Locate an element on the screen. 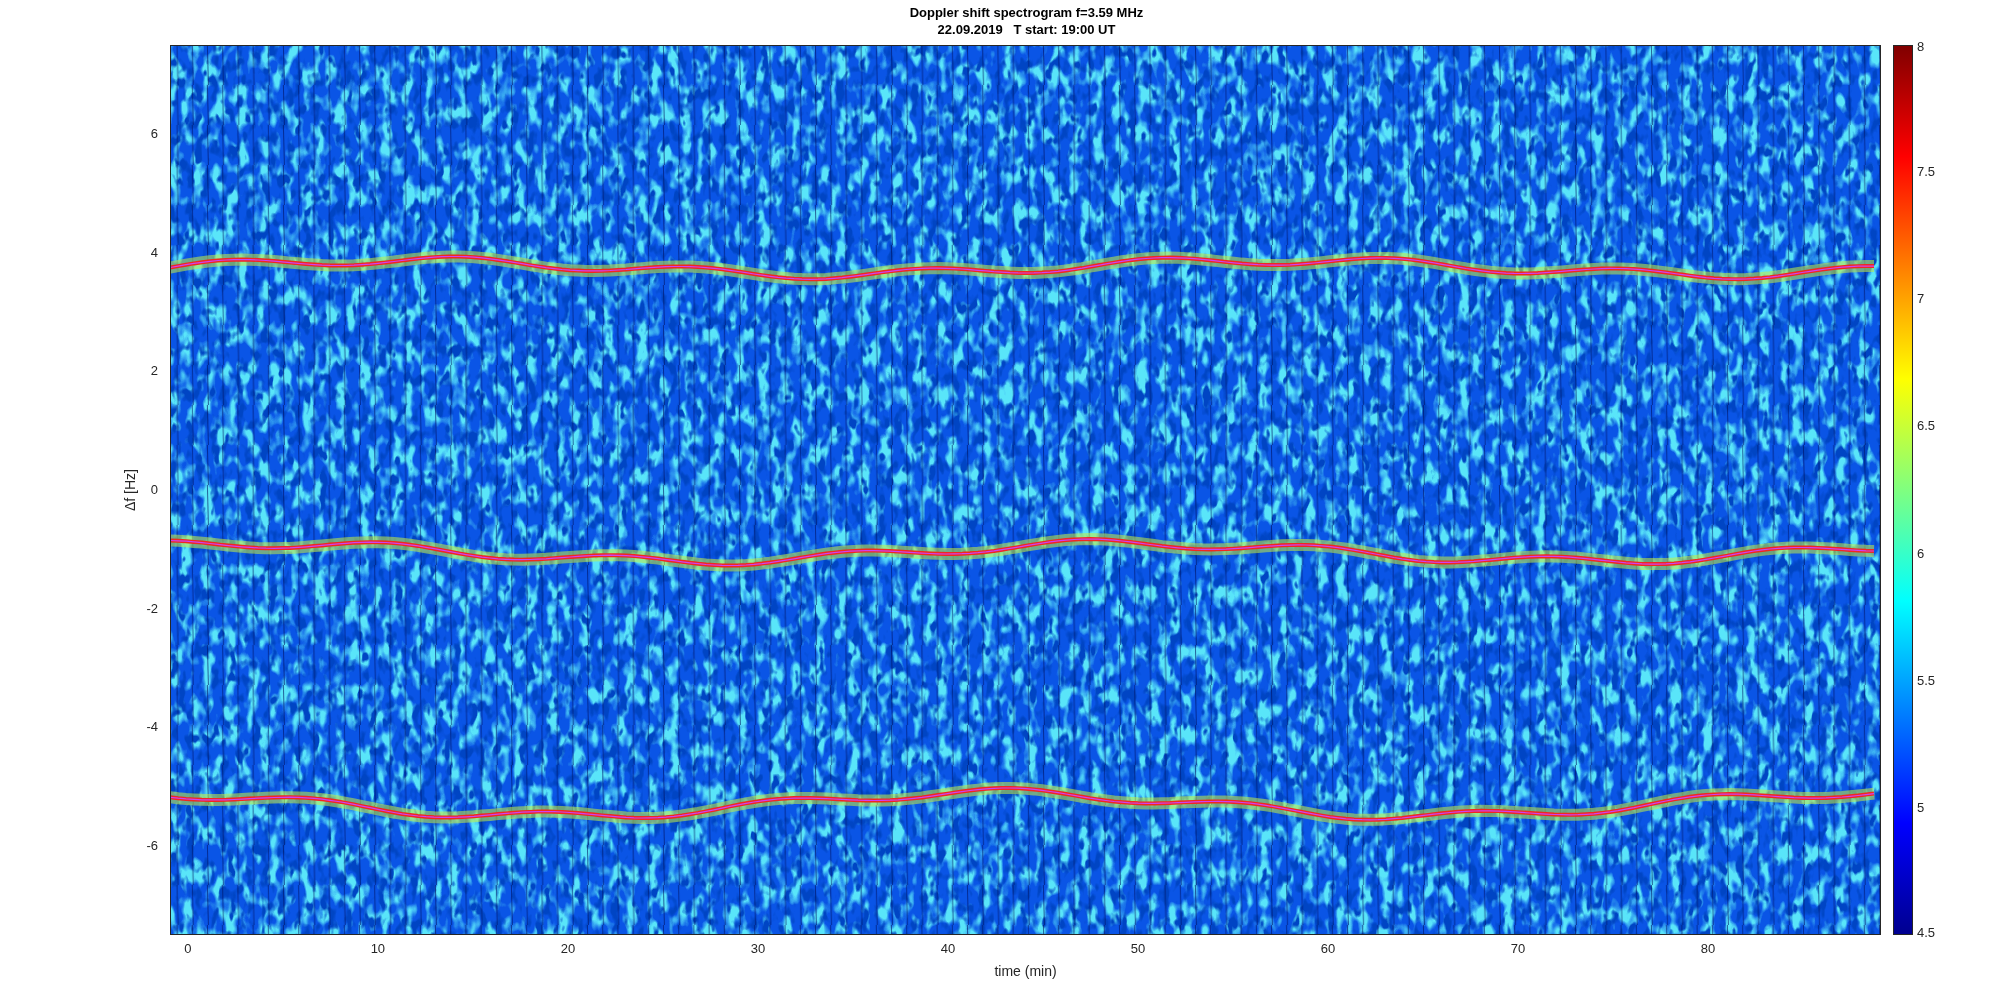 Image resolution: width=2000 pixels, height=1003 pixels. tick-label: 6.5 is located at coordinates (1926, 426).